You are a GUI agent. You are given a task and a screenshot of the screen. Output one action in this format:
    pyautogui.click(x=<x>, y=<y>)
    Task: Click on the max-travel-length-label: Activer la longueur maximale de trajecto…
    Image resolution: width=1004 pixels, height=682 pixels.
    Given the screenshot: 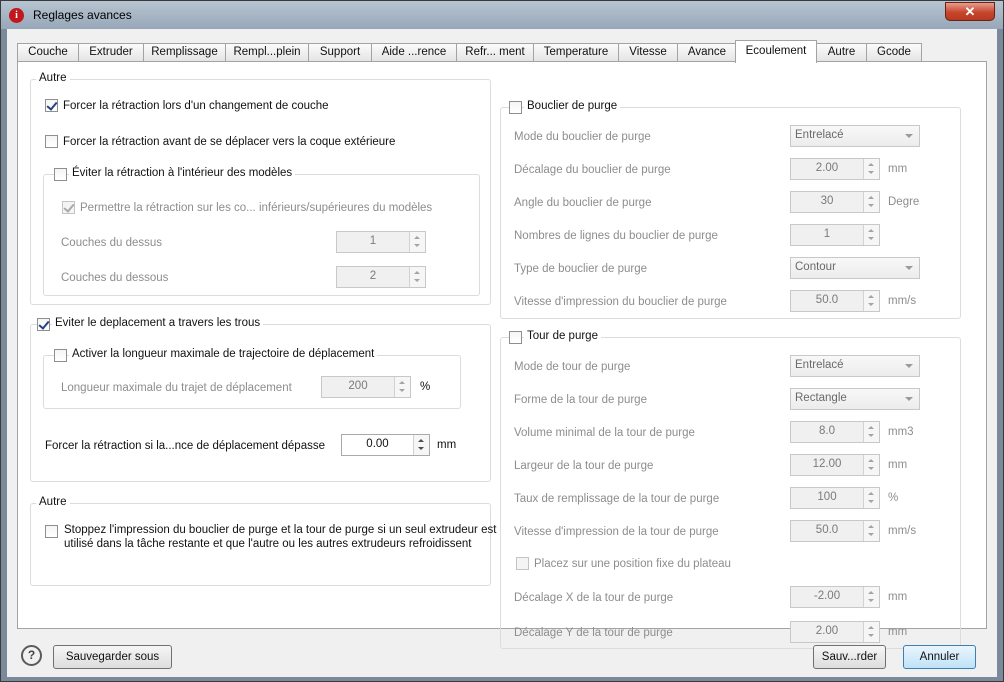 What is the action you would take?
    pyautogui.click(x=223, y=354)
    